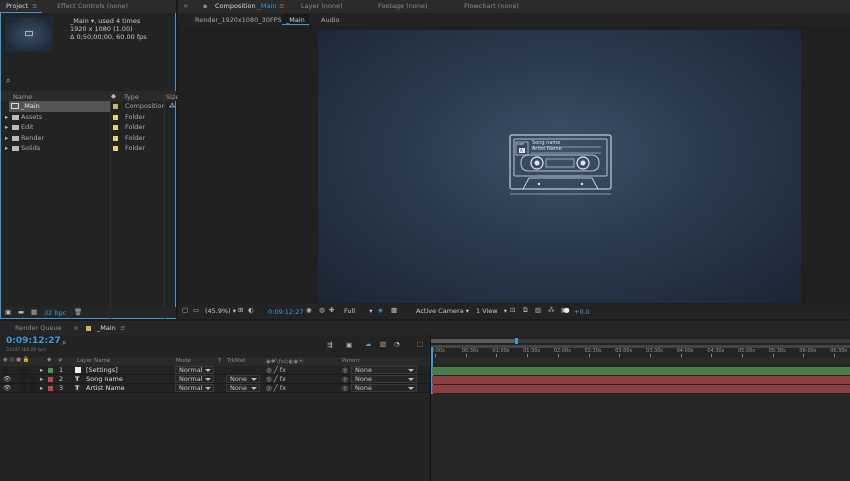  I want to click on tab-render-queue: Render Queue, so click(38, 328).